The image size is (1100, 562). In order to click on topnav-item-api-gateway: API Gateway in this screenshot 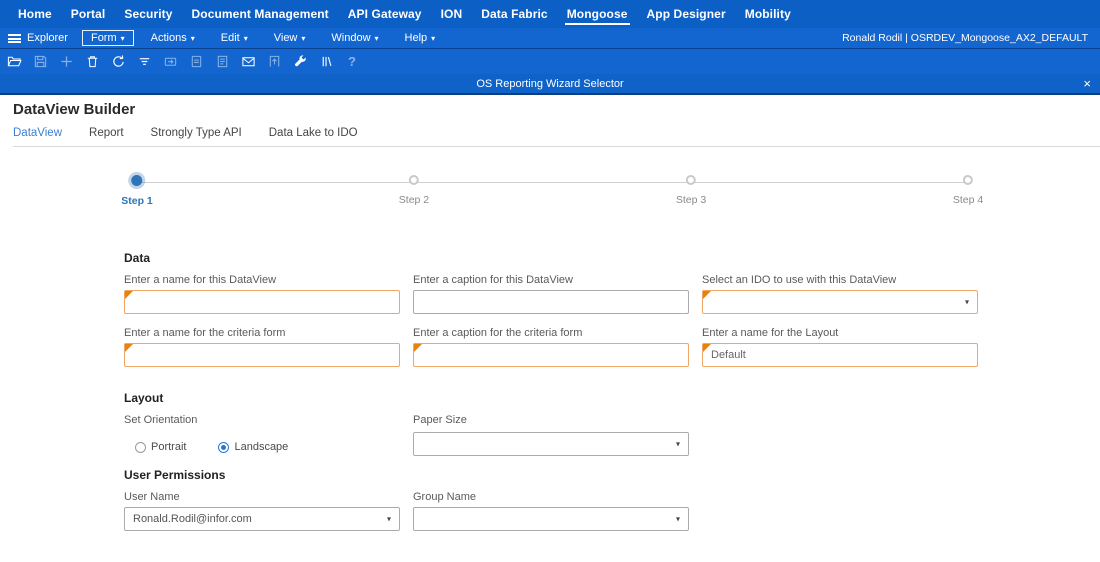, I will do `click(385, 14)`.